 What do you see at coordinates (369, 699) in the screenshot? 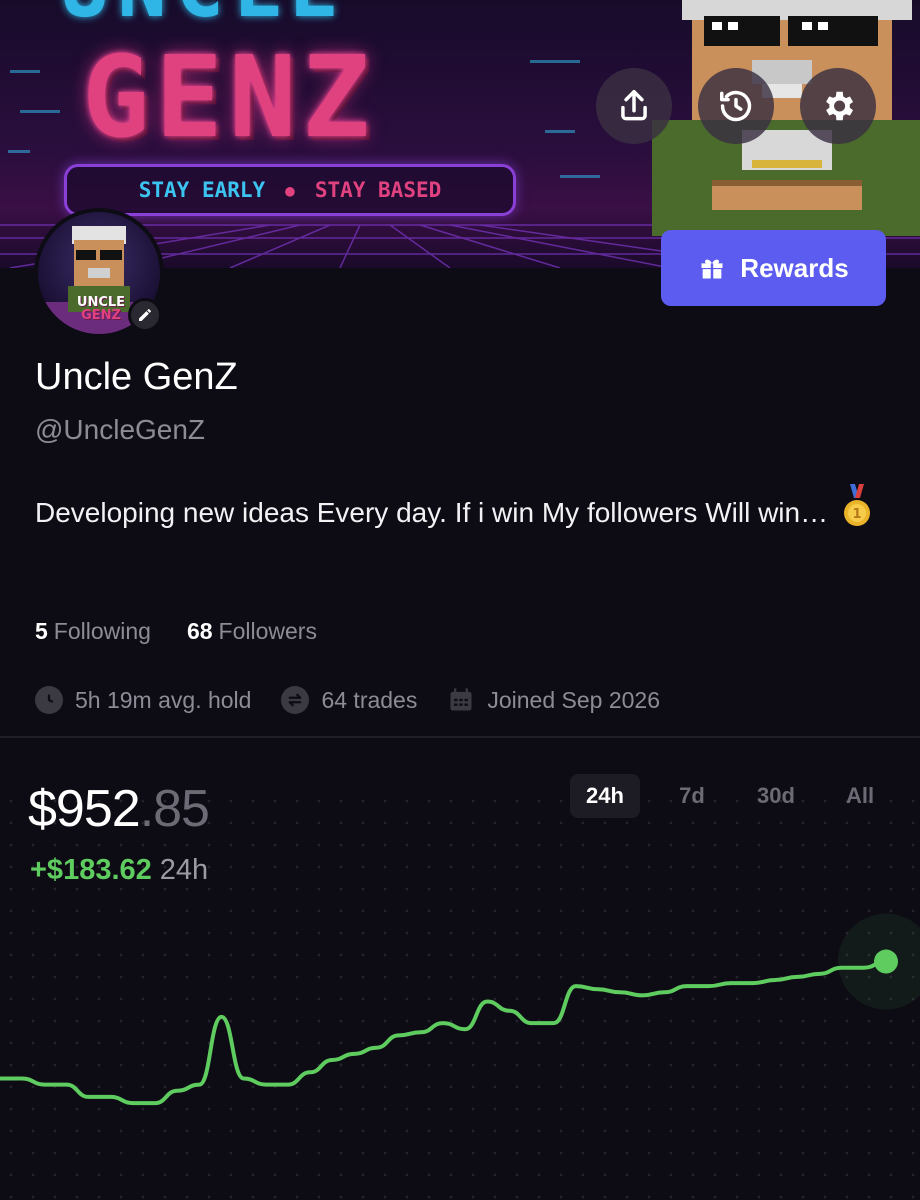
I see `trades-text: 64 trades` at bounding box center [369, 699].